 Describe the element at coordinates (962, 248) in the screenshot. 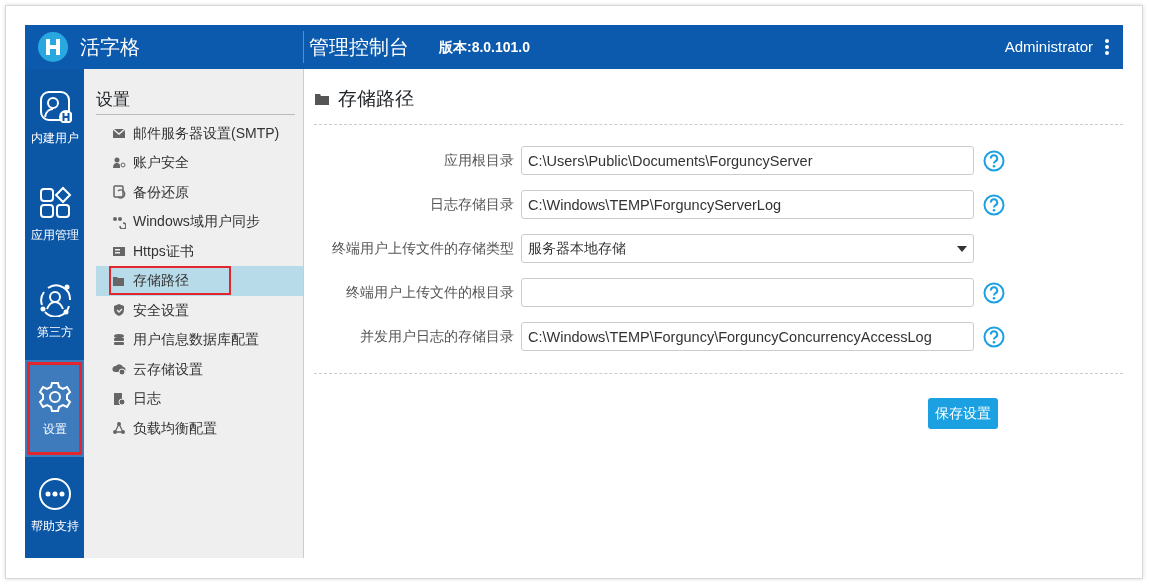

I see `caret-icon` at that location.